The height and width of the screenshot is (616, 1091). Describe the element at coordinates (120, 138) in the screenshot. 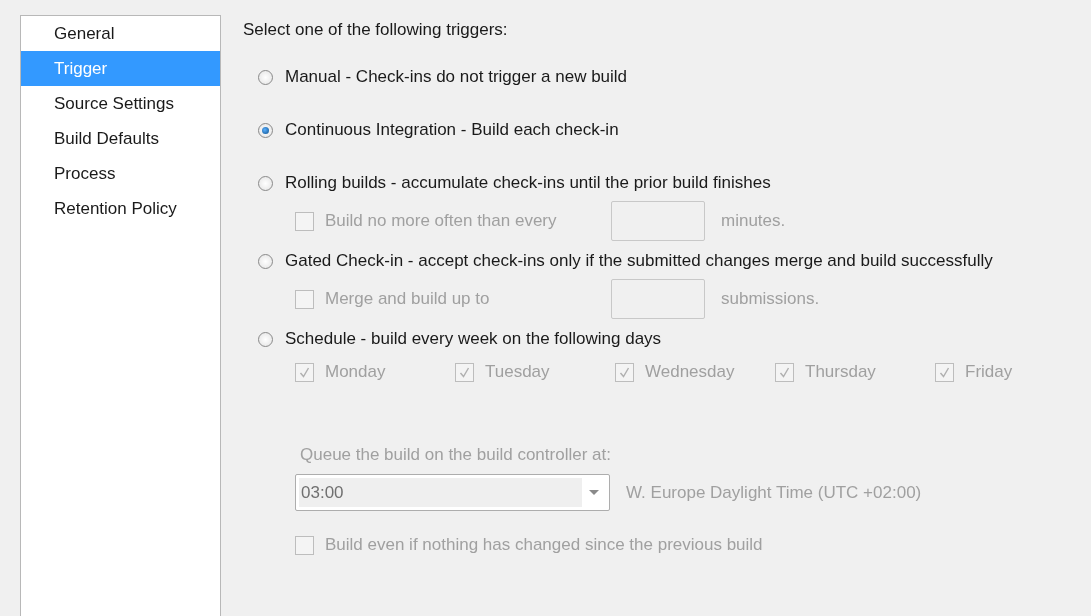

I see `sidebar-item: Build Defaults` at that location.